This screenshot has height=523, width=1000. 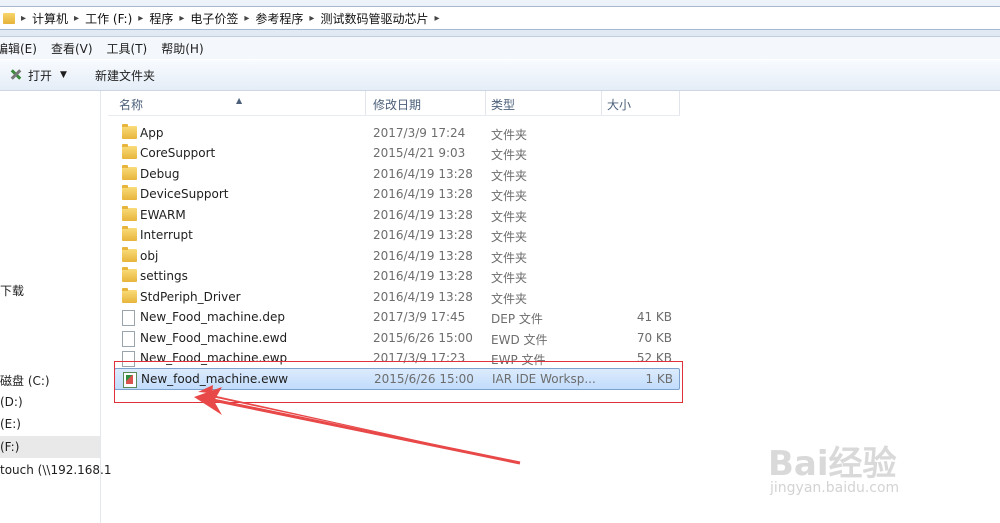 What do you see at coordinates (127, 48) in the screenshot?
I see `menu-tools: 工具(T)` at bounding box center [127, 48].